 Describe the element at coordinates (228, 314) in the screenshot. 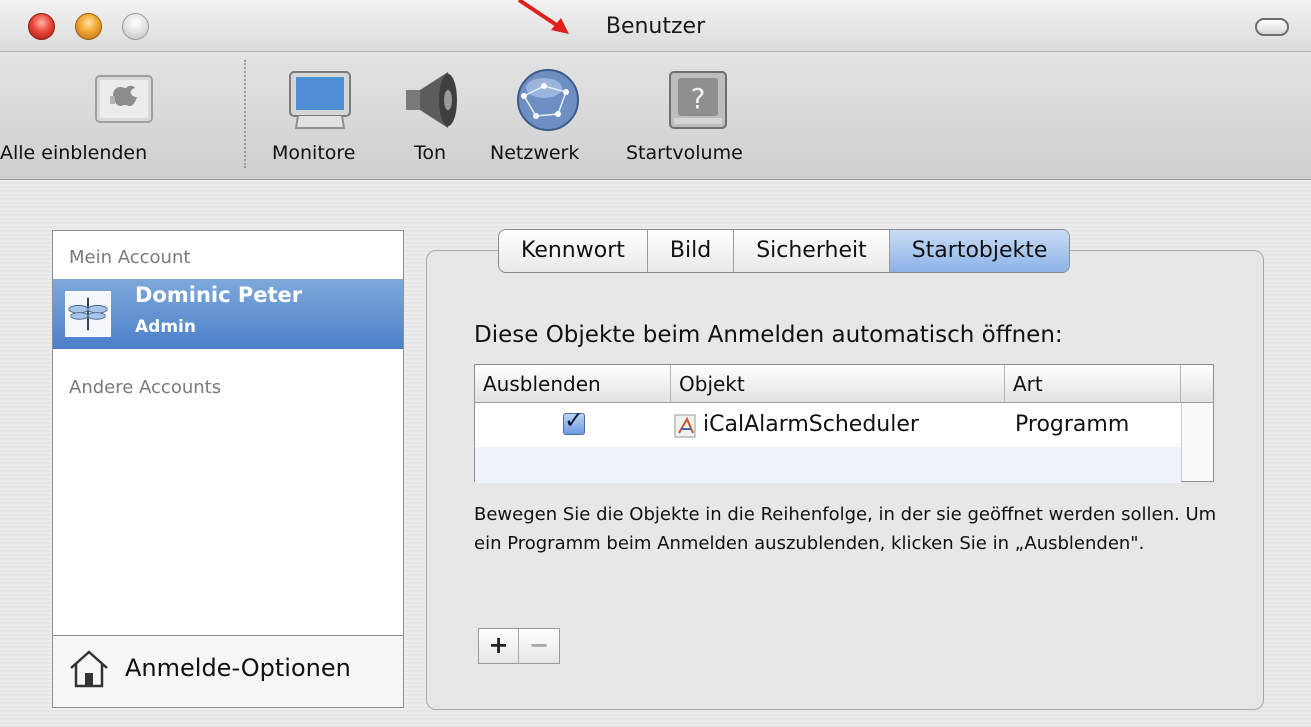

I see `account-item-selected: Dominic Peter Admin` at that location.